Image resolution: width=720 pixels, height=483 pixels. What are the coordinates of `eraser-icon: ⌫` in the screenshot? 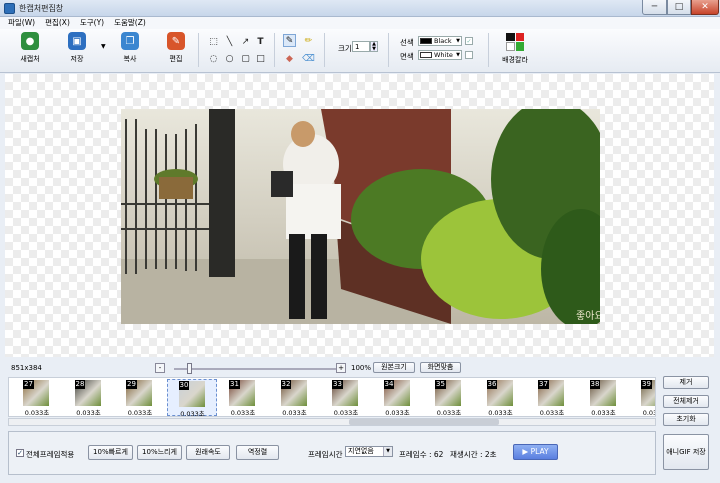 It's located at (308, 58).